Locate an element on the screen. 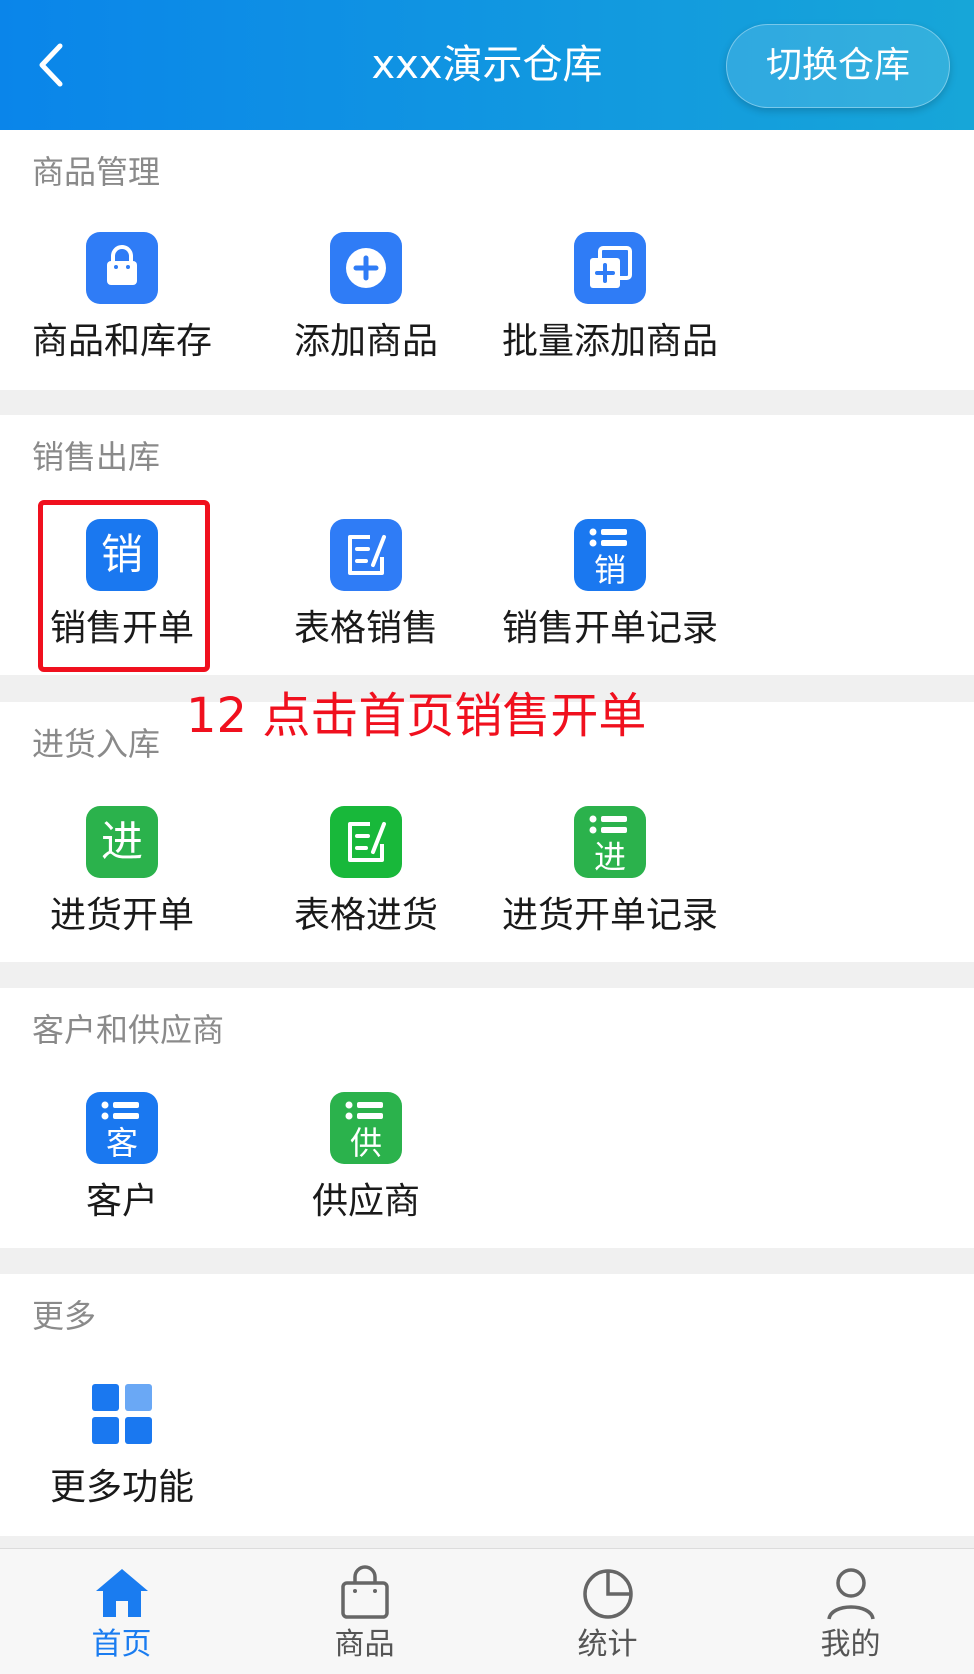 This screenshot has width=974, height=1674. bottom-tab-bar: 首页 商品 统计 我的 is located at coordinates (487, 1611).